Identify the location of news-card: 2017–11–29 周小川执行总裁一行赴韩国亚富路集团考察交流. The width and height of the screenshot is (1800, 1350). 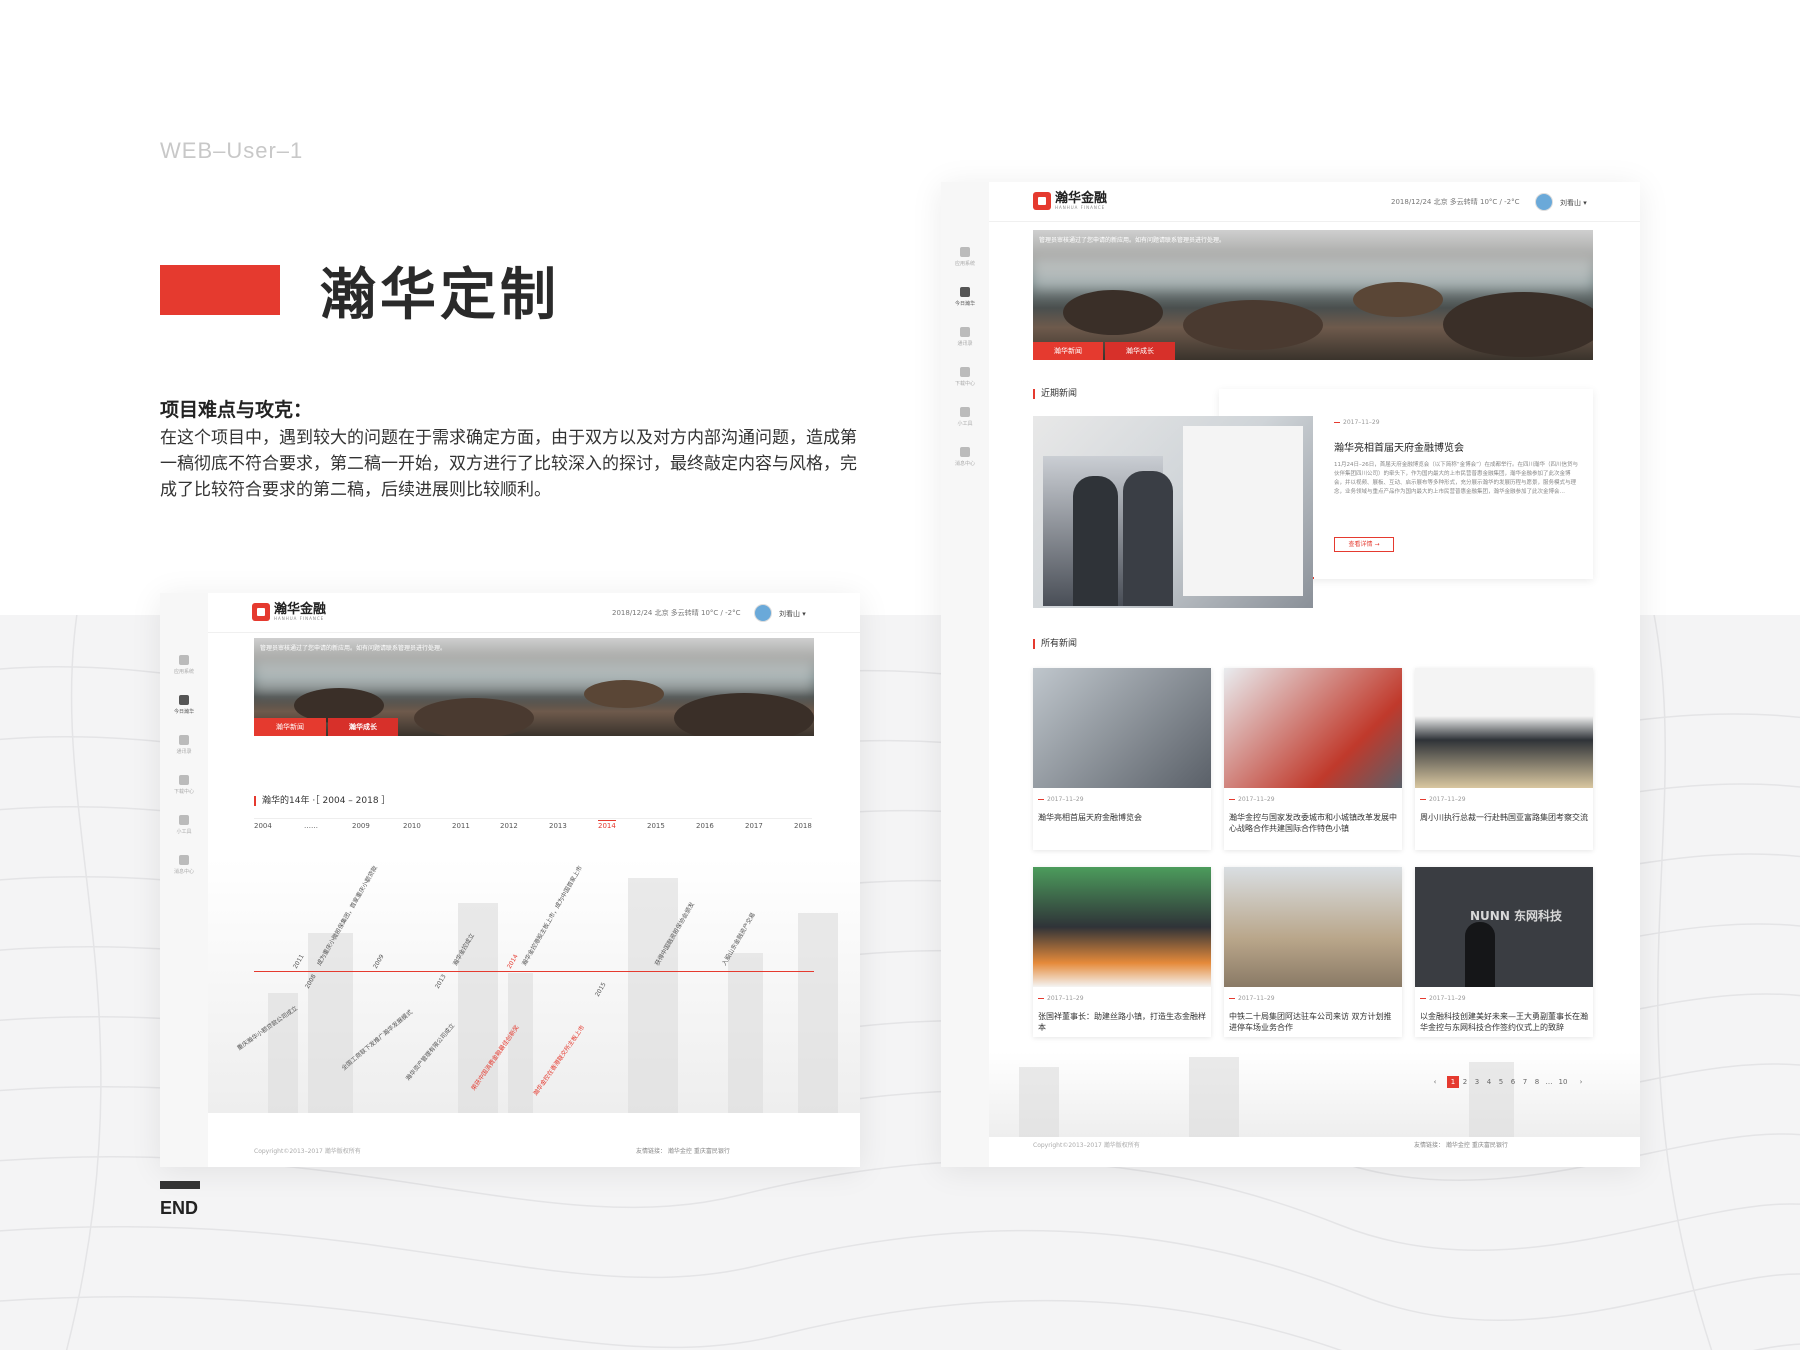
(1504, 759).